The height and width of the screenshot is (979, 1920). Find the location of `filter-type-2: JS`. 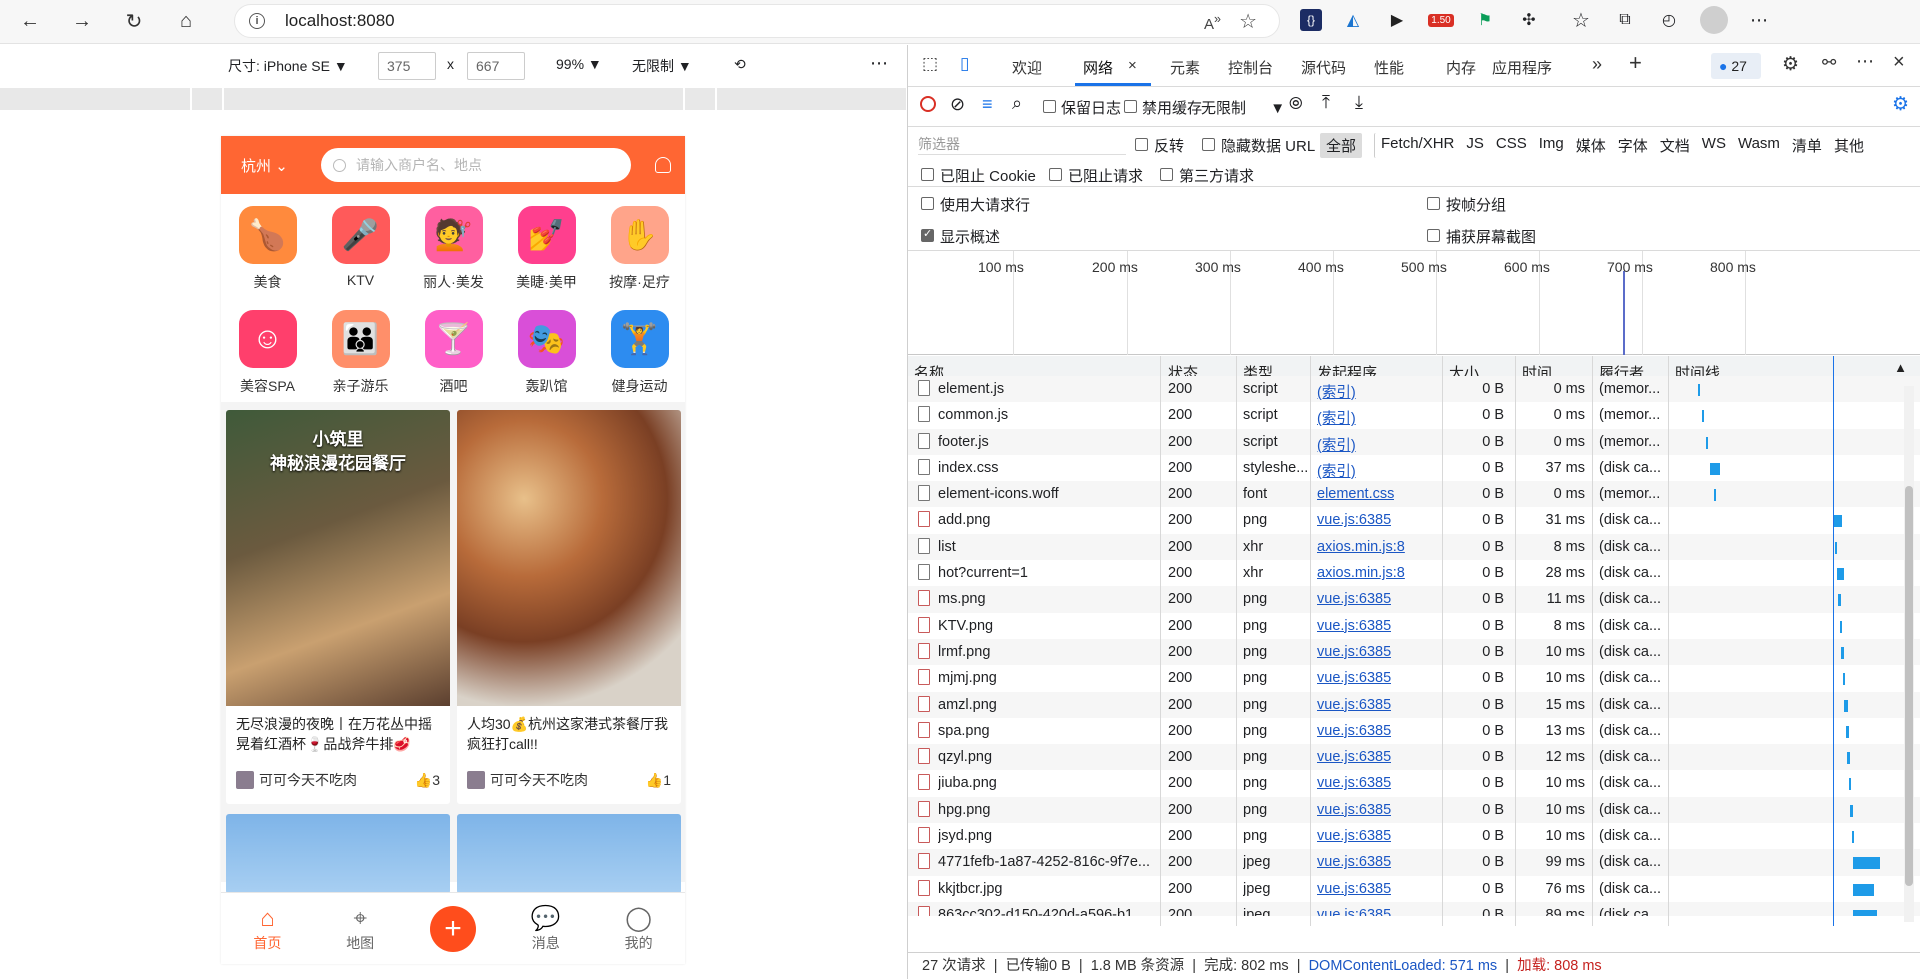

filter-type-2: JS is located at coordinates (1475, 145).